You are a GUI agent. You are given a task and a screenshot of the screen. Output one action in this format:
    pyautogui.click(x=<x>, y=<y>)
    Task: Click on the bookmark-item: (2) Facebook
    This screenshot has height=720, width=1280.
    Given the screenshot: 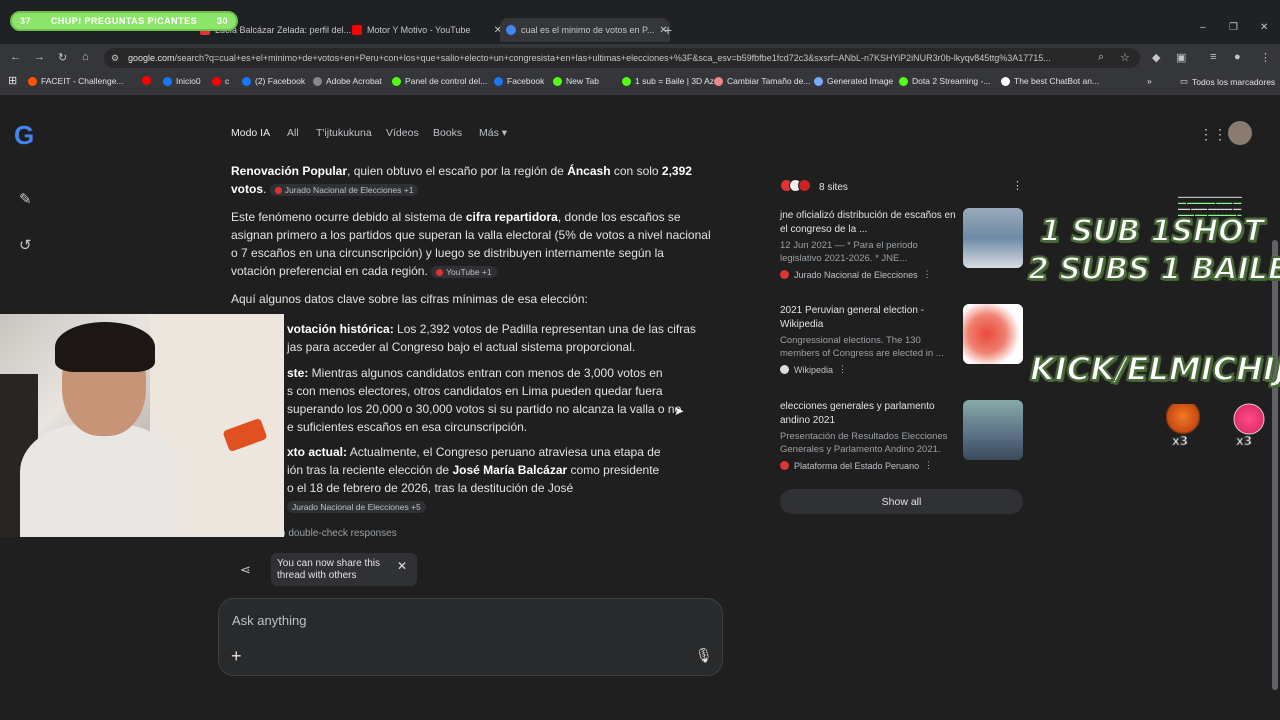 What is the action you would take?
    pyautogui.click(x=273, y=81)
    